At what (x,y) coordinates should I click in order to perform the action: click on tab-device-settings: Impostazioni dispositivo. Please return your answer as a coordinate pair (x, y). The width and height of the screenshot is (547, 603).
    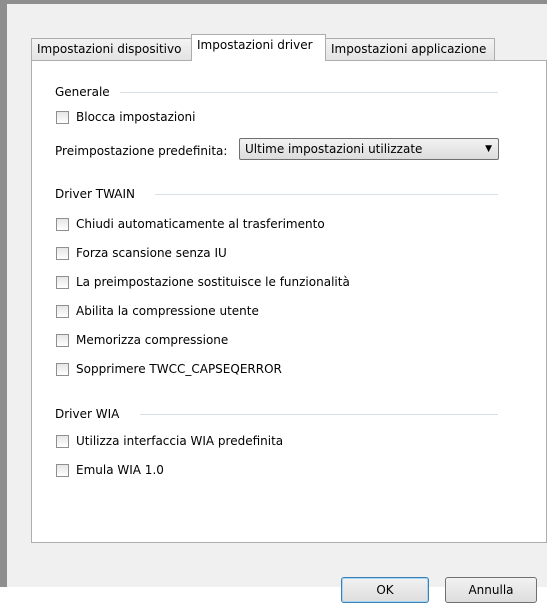
    Looking at the image, I should click on (111, 49).